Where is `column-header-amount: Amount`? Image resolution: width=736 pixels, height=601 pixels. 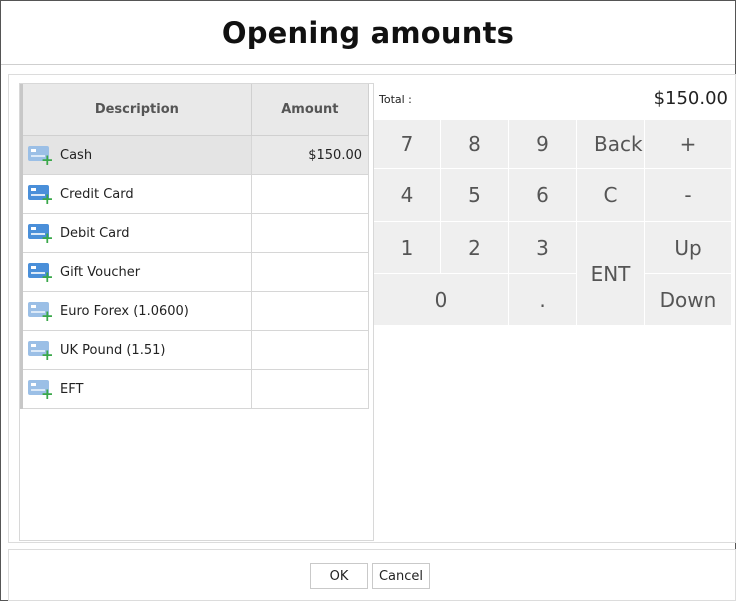
column-header-amount: Amount is located at coordinates (310, 110).